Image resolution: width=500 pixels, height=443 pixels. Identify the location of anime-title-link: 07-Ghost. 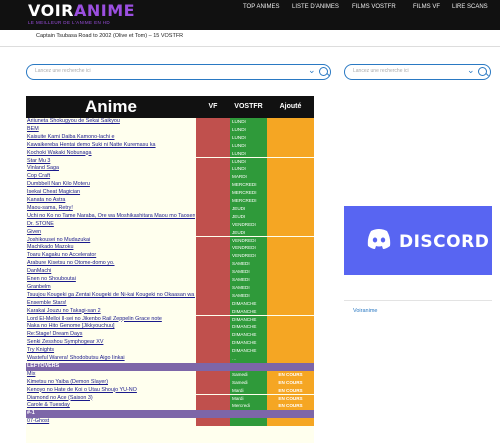
(111, 422).